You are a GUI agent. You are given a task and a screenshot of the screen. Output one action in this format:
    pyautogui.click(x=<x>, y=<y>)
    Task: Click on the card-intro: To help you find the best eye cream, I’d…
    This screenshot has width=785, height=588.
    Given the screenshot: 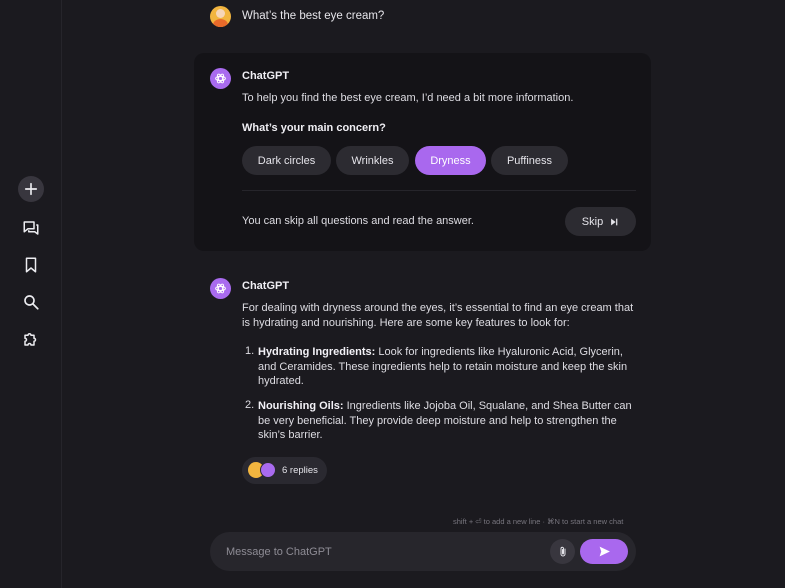 What is the action you would take?
    pyautogui.click(x=408, y=98)
    